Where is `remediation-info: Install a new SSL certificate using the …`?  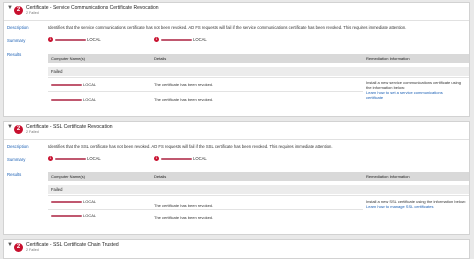
remediation-info: Install a new SSL certificate using the … is located at coordinates (416, 204).